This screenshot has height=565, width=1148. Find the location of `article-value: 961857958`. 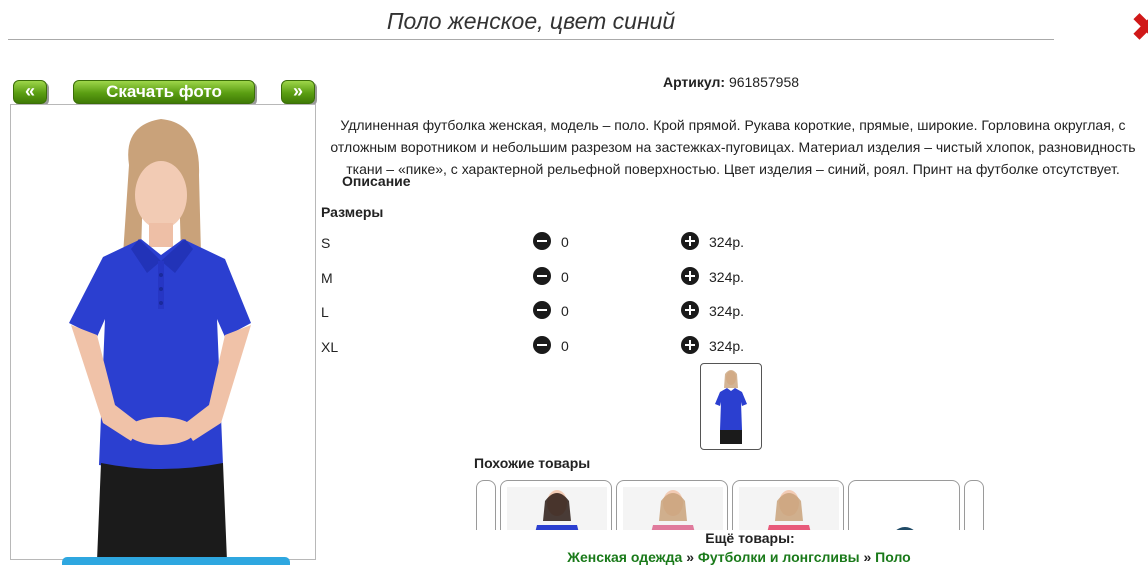

article-value: 961857958 is located at coordinates (764, 82).